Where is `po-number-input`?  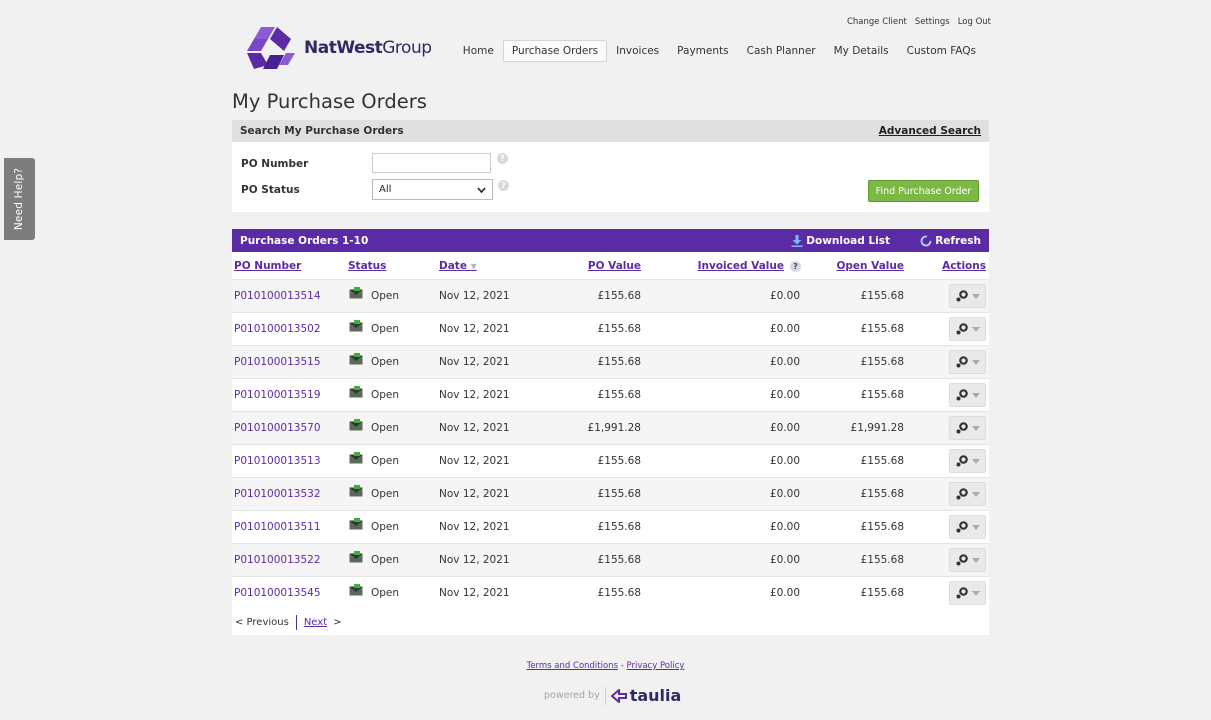
po-number-input is located at coordinates (431, 163).